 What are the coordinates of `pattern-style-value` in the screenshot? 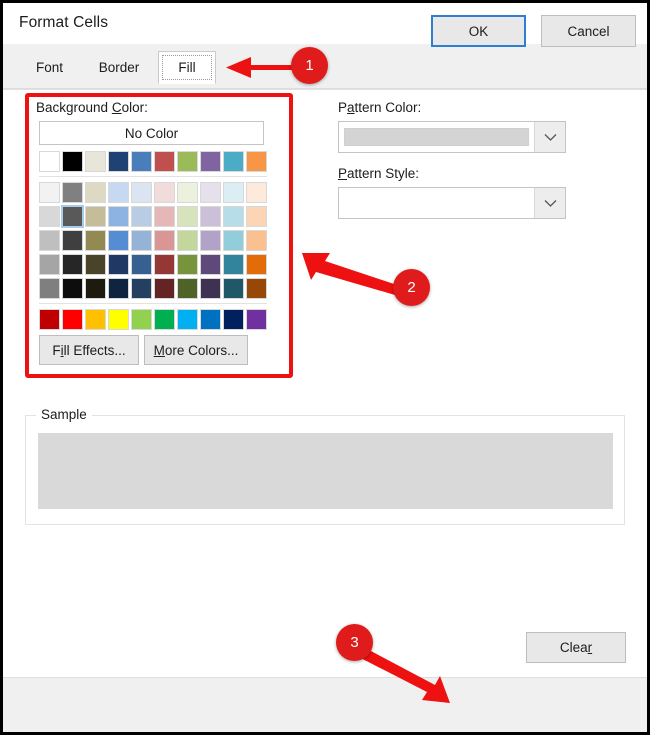 It's located at (436, 203).